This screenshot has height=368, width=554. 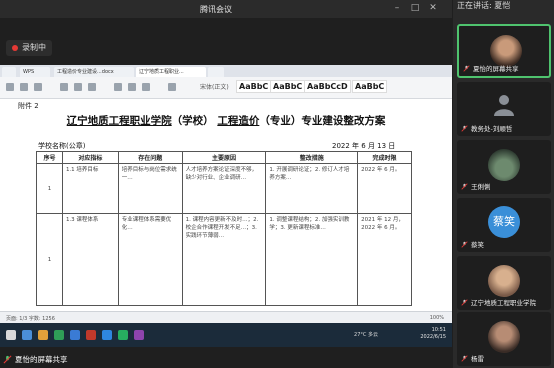 I want to click on windows-taskbar: 27°C 多云 10:51 2022/6/15, so click(x=226, y=335).